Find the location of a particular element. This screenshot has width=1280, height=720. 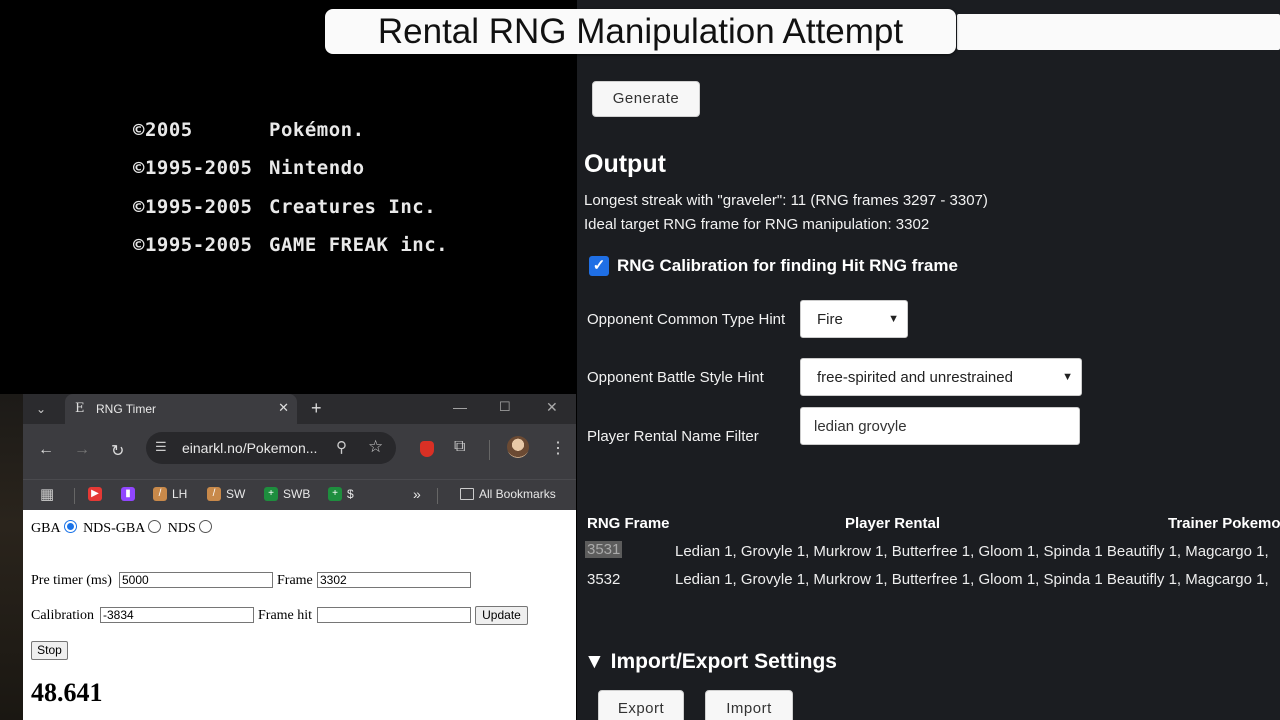

back-icon: ← is located at coordinates (46, 450).